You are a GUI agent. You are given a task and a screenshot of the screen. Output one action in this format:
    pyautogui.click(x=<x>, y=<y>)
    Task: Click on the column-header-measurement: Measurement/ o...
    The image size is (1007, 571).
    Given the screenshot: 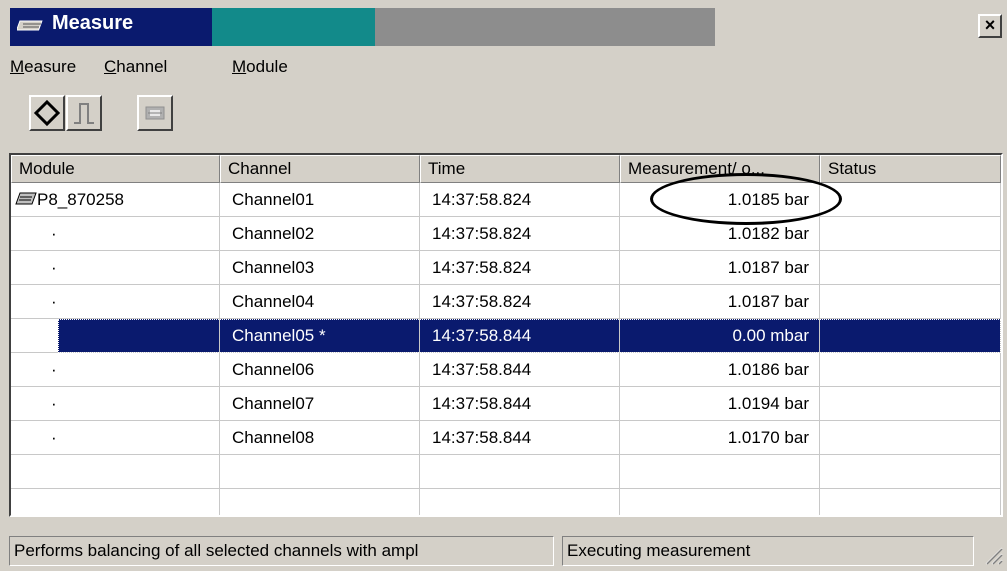 What is the action you would take?
    pyautogui.click(x=720, y=169)
    